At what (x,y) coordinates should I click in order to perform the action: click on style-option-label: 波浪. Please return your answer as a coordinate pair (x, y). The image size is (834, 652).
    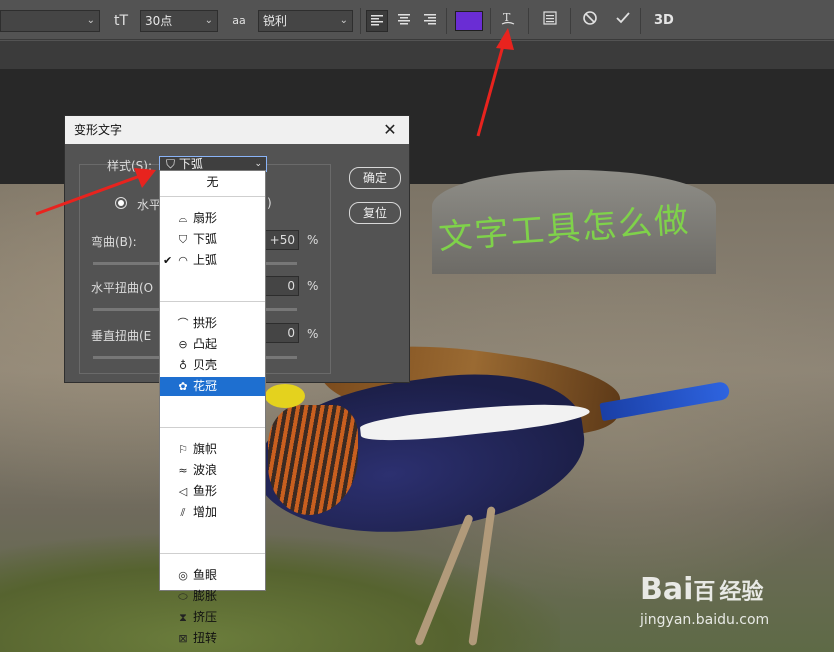
    Looking at the image, I should click on (205, 470).